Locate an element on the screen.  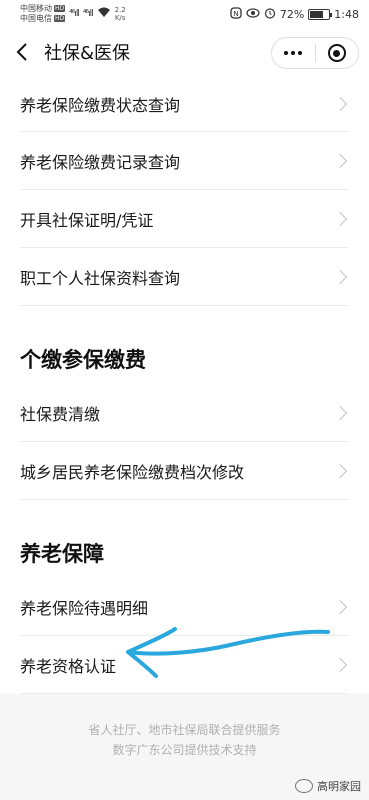
clock-time: 1:48 is located at coordinates (346, 14).